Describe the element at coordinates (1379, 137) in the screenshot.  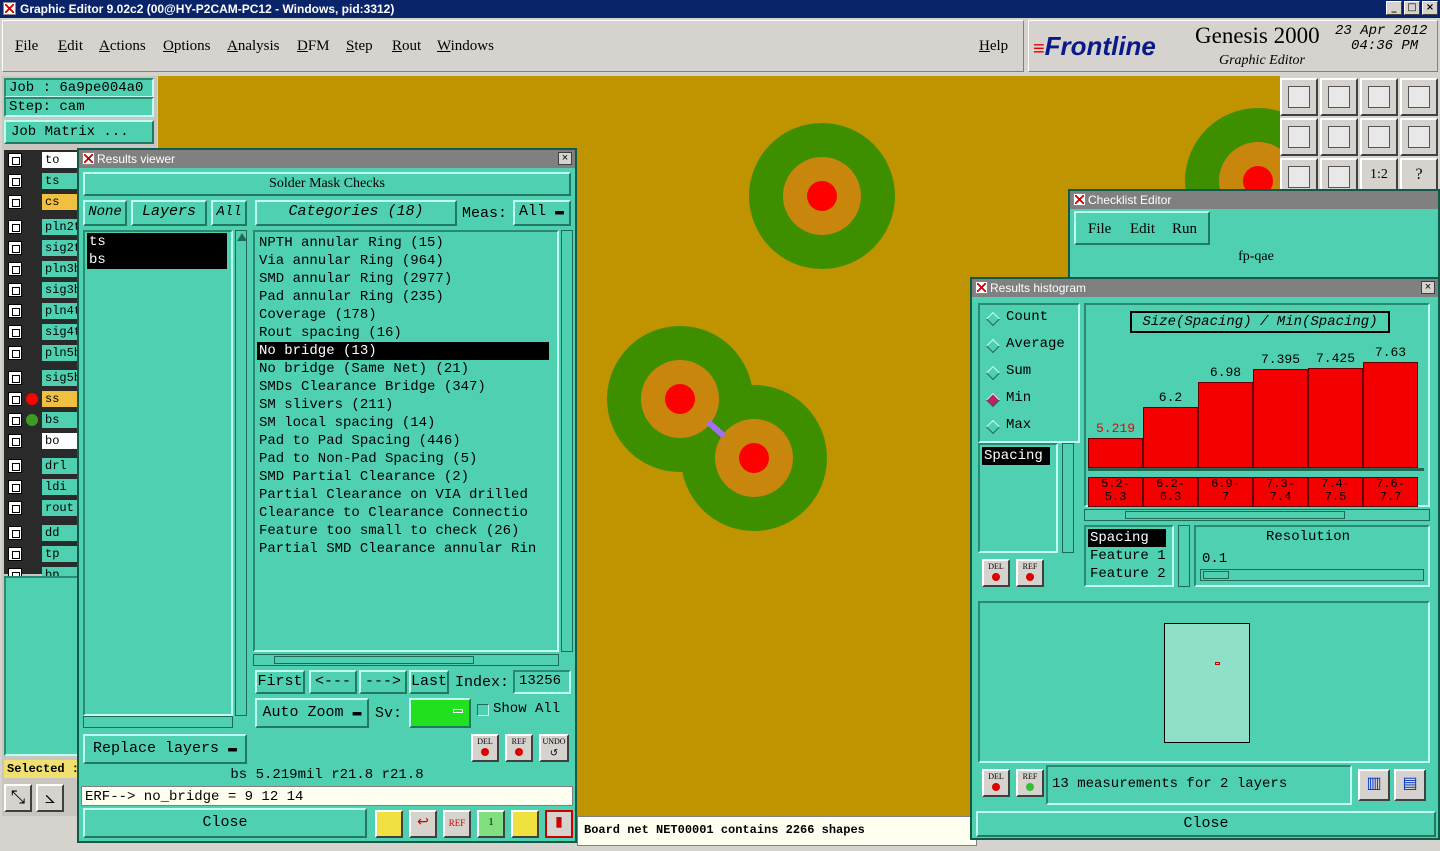
I see `mirror-icon` at that location.